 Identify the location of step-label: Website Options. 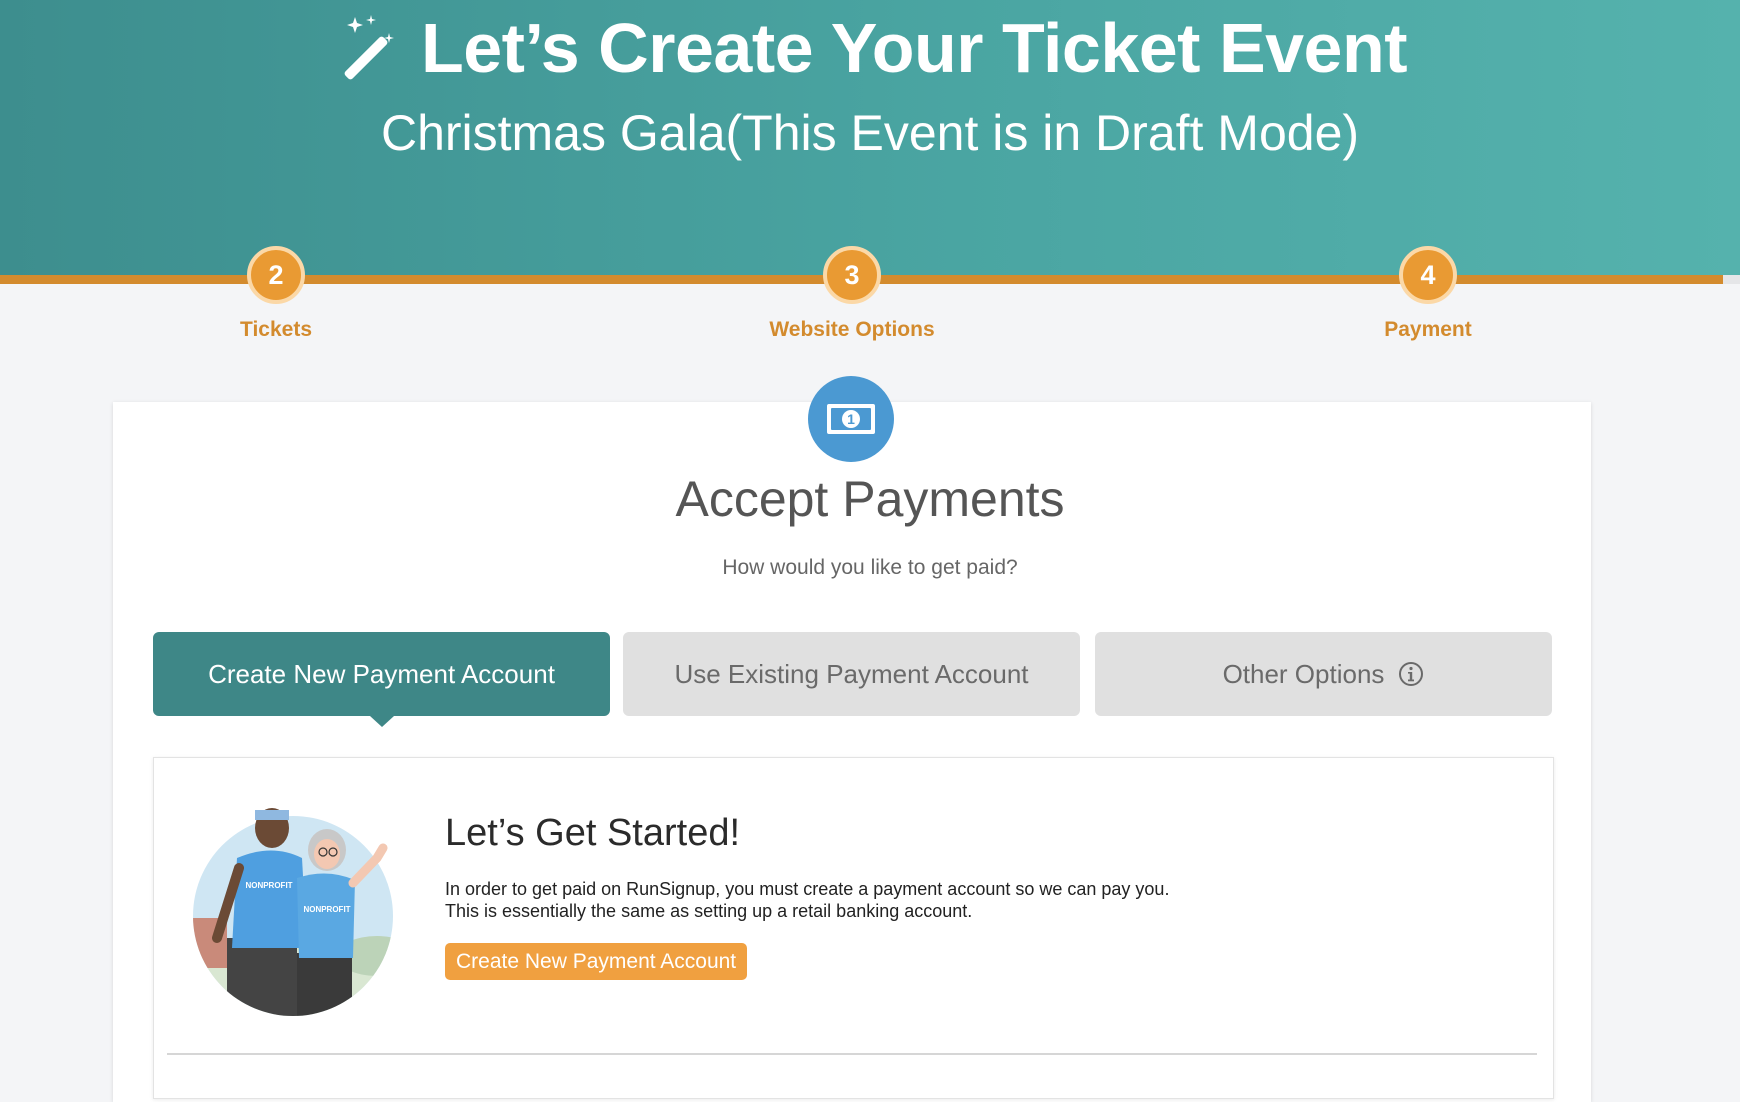
(852, 329).